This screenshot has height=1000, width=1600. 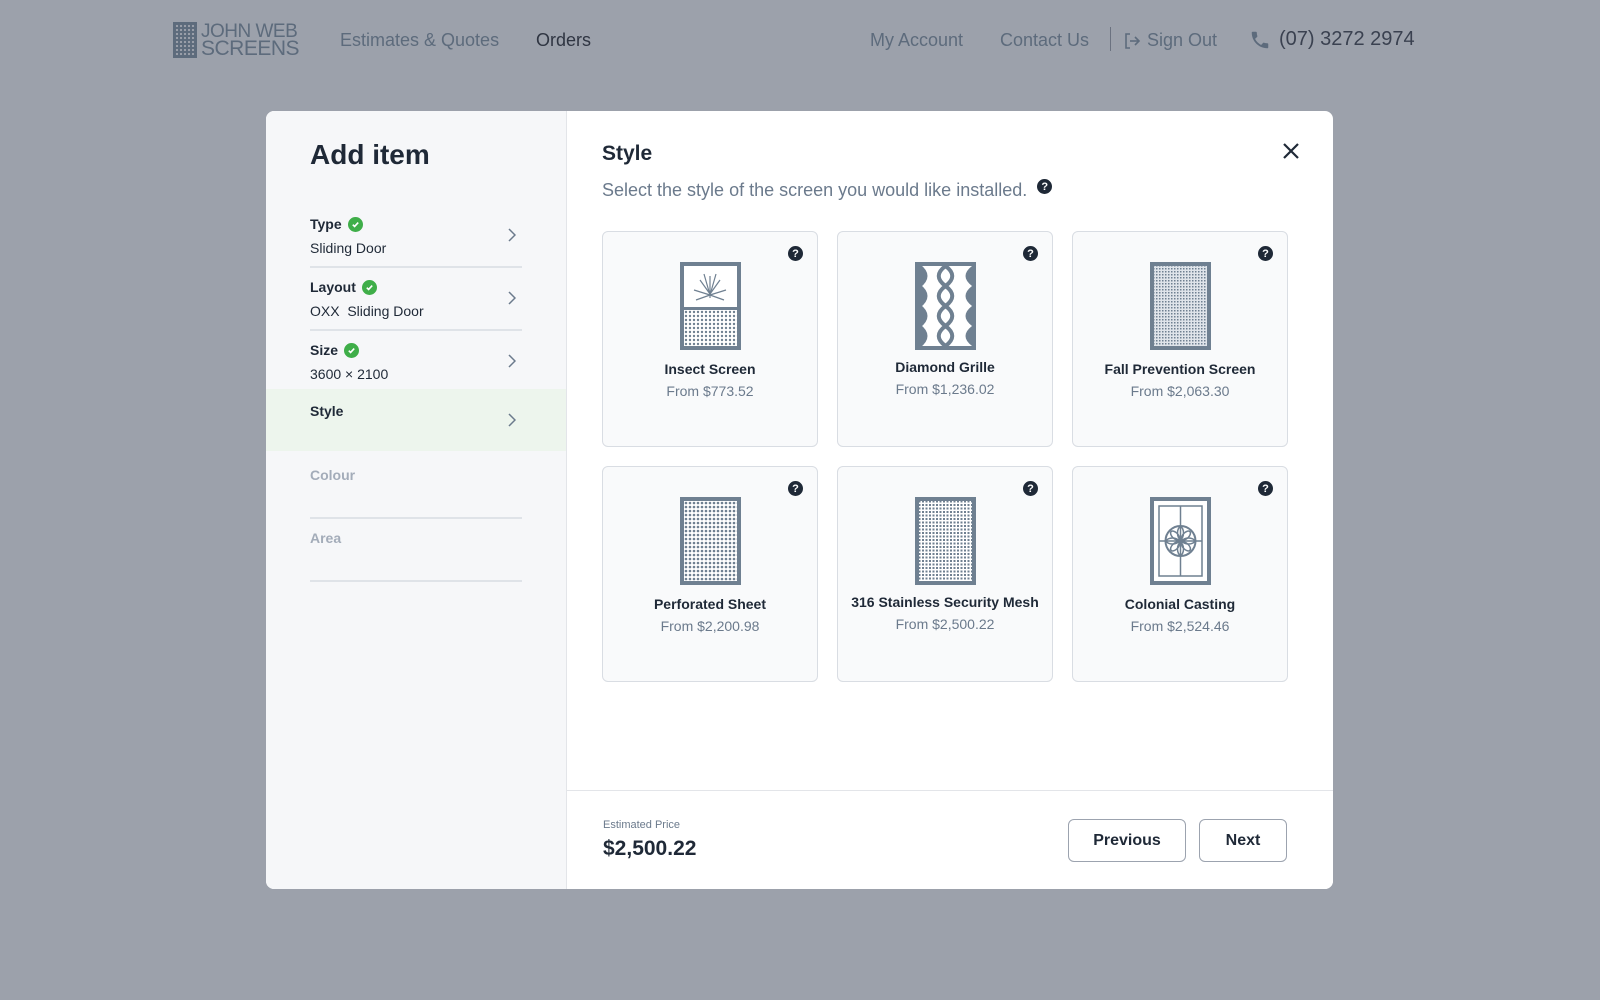 What do you see at coordinates (1243, 840) in the screenshot?
I see `next-button: Next` at bounding box center [1243, 840].